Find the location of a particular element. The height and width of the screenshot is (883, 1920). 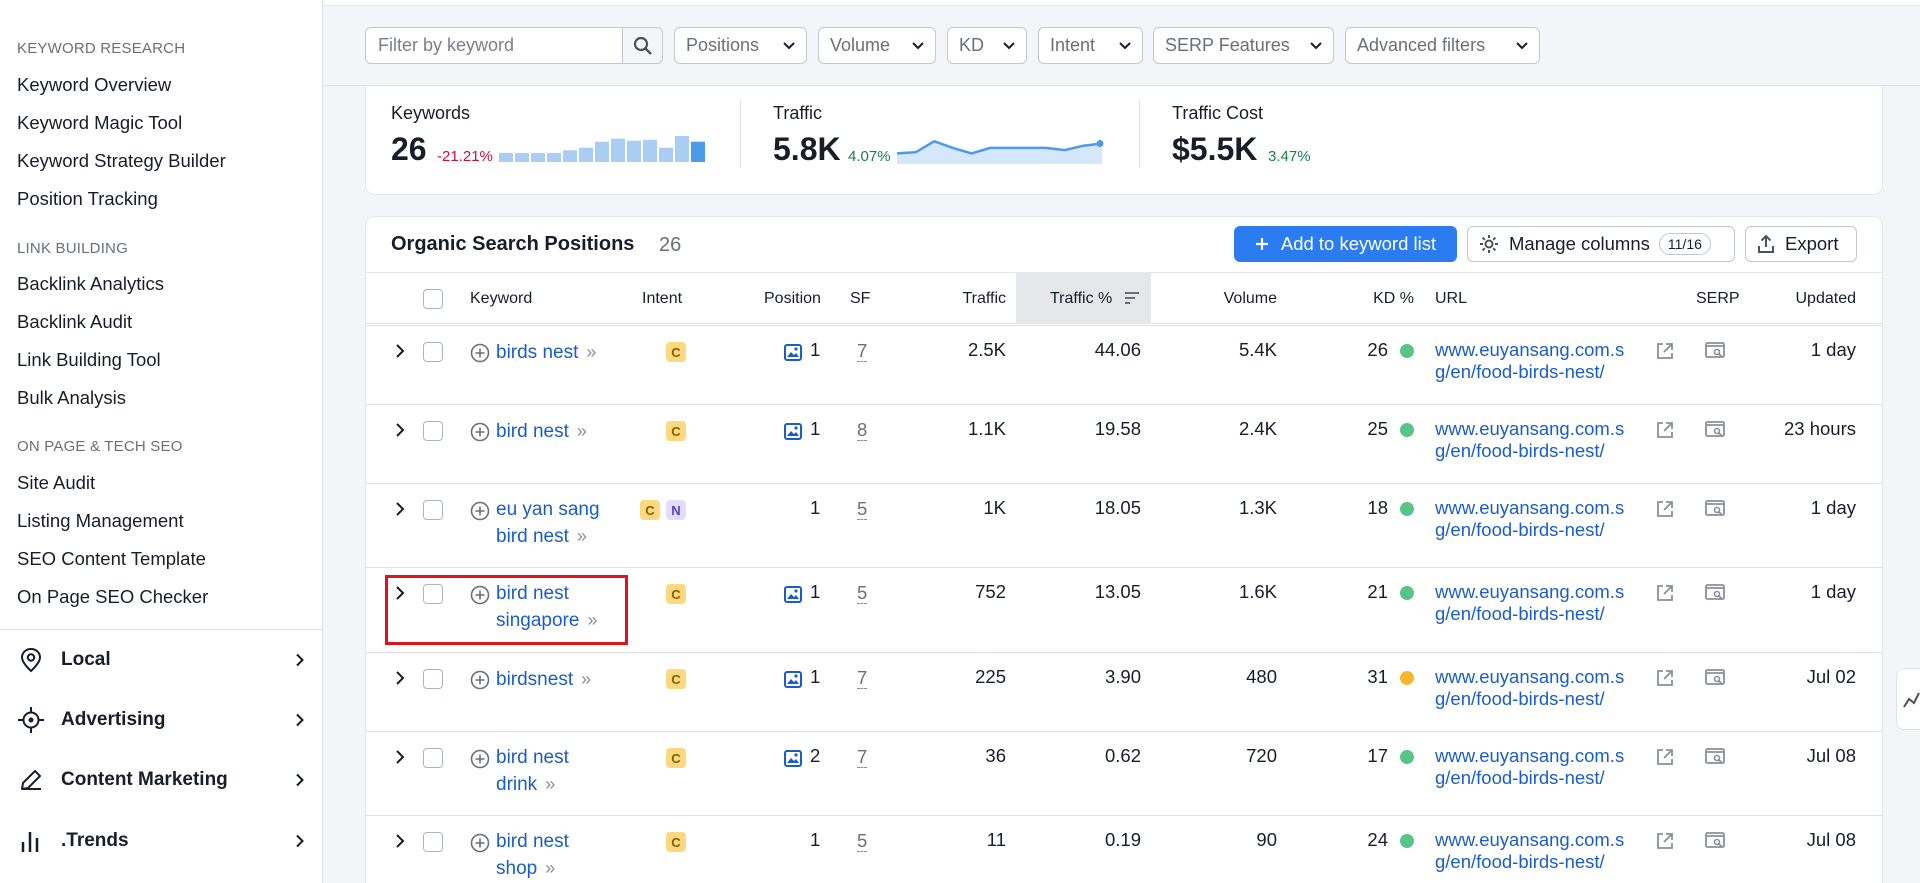

sidebar-item-keyword-strategy-builder: Keyword Strategy Builder is located at coordinates (121, 161).